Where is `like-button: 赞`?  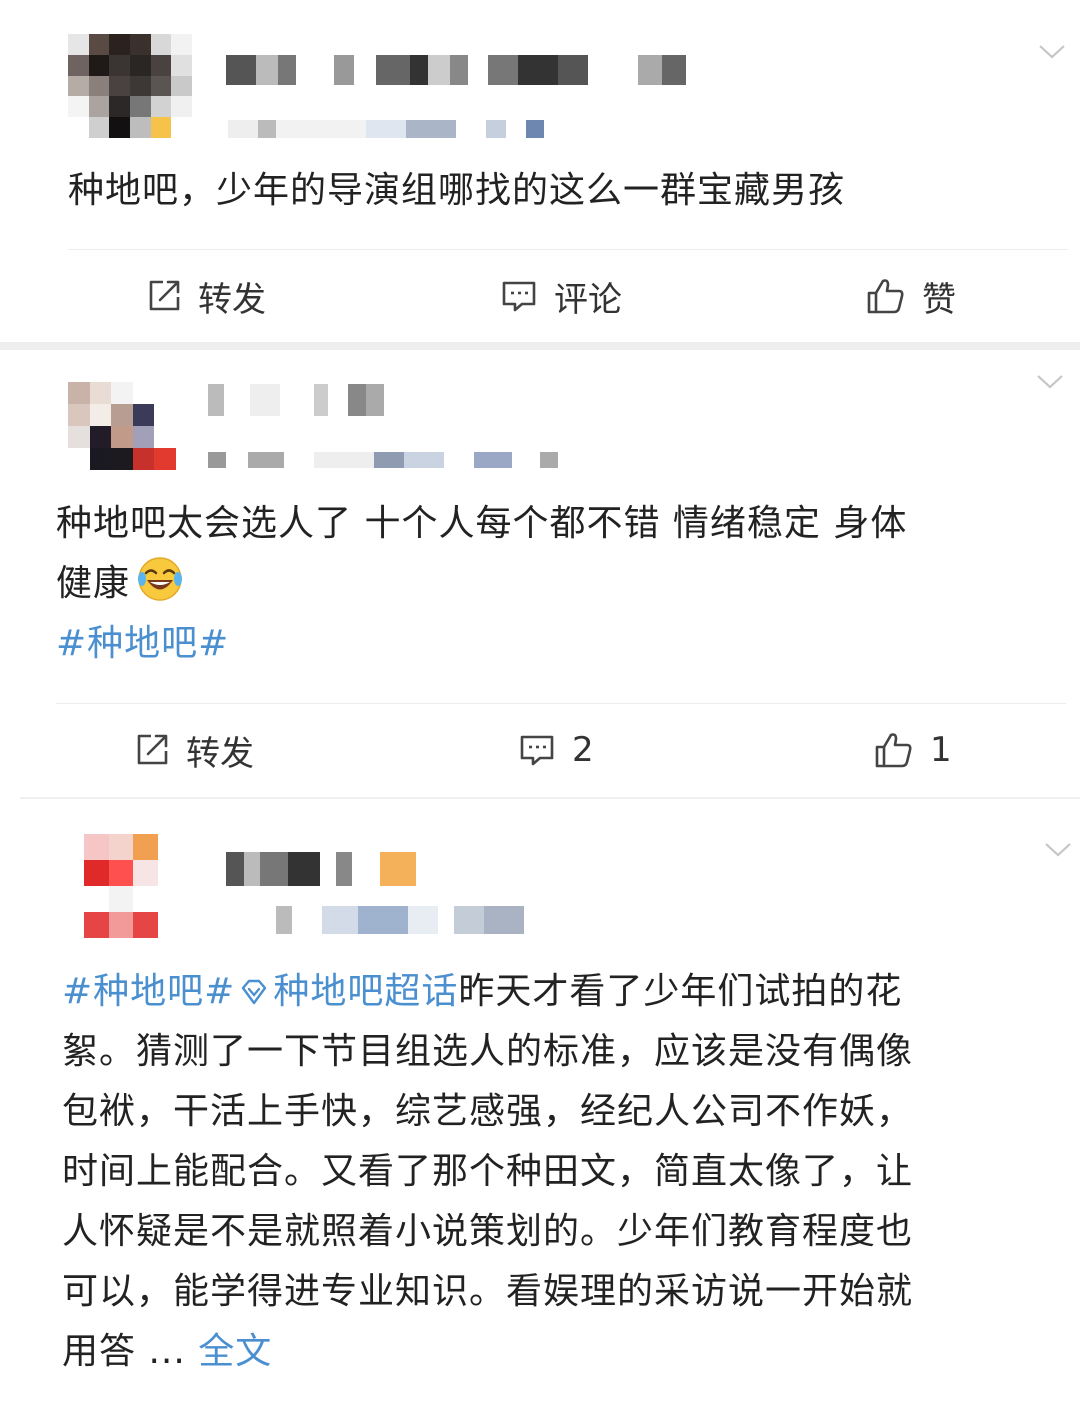
like-button: 赞 is located at coordinates (911, 296).